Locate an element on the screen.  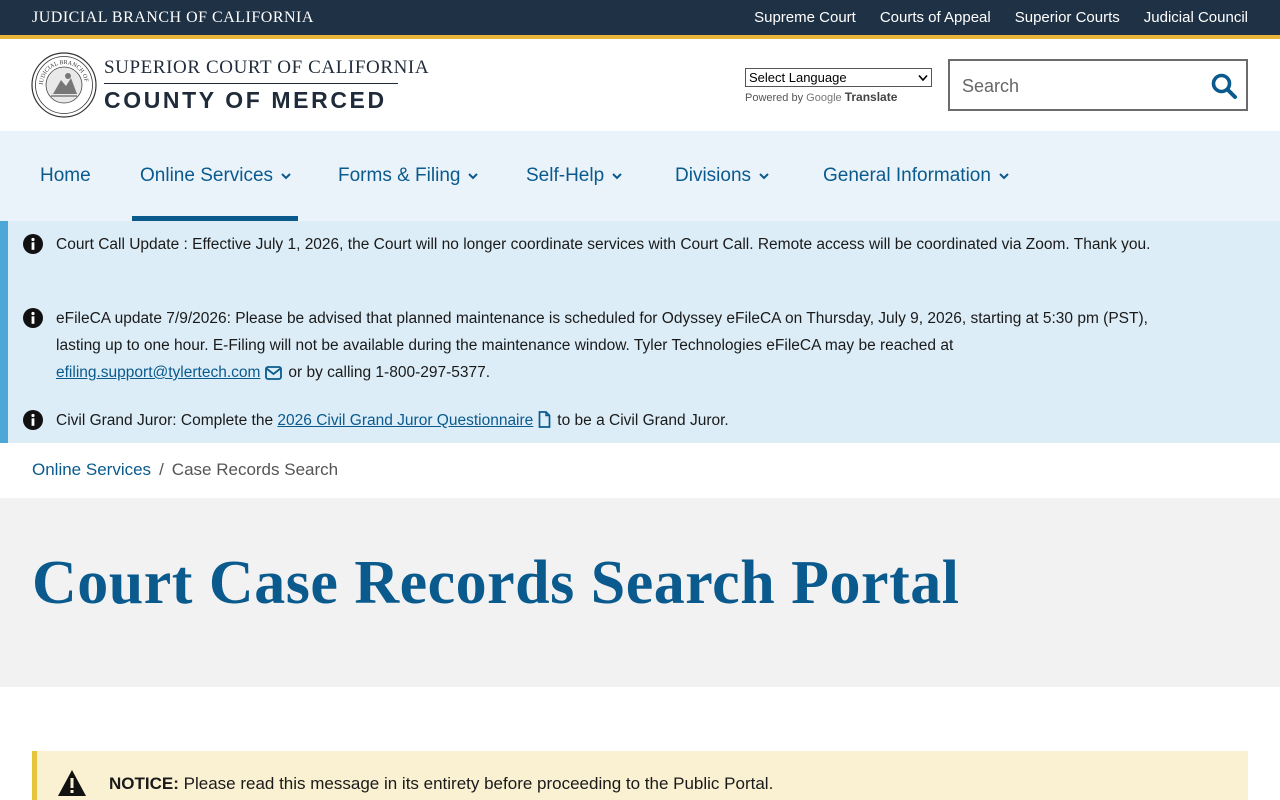
site-search is located at coordinates (1098, 85).